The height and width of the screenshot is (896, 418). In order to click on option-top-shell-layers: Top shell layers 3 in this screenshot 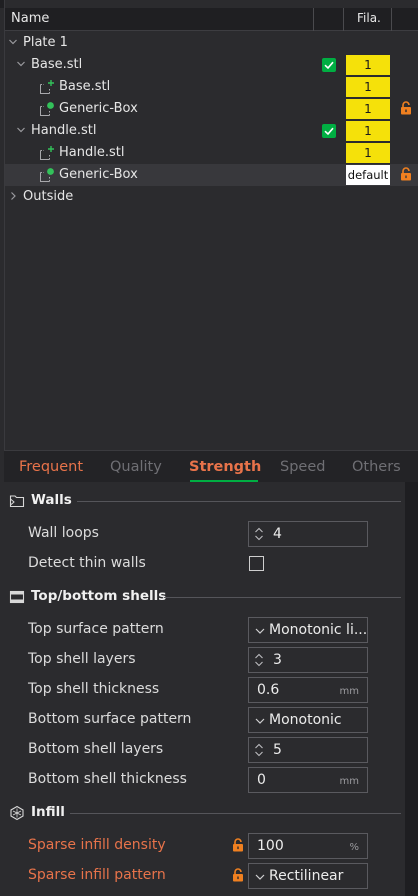, I will do `click(204, 659)`.